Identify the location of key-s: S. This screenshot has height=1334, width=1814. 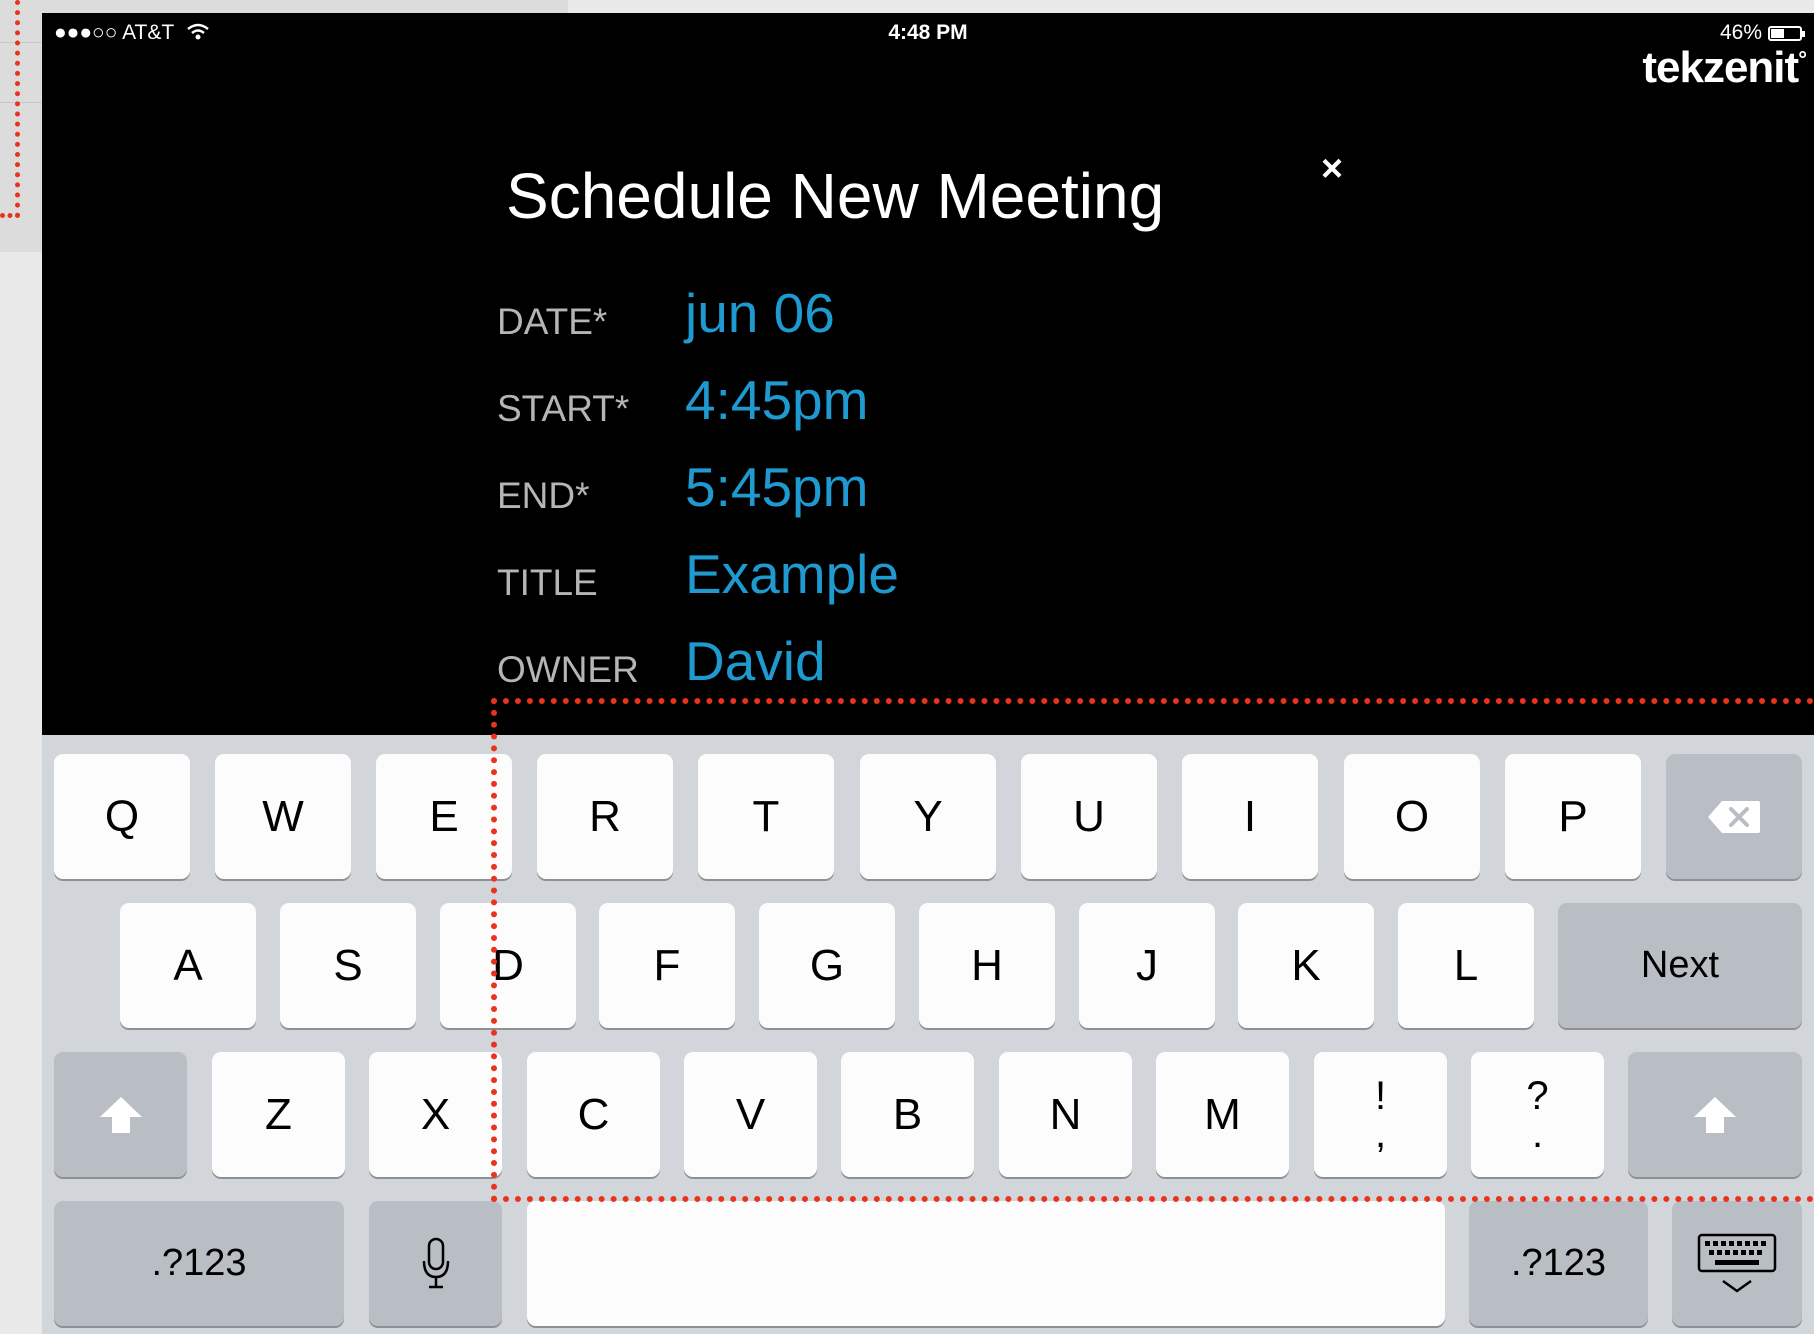
(348, 965).